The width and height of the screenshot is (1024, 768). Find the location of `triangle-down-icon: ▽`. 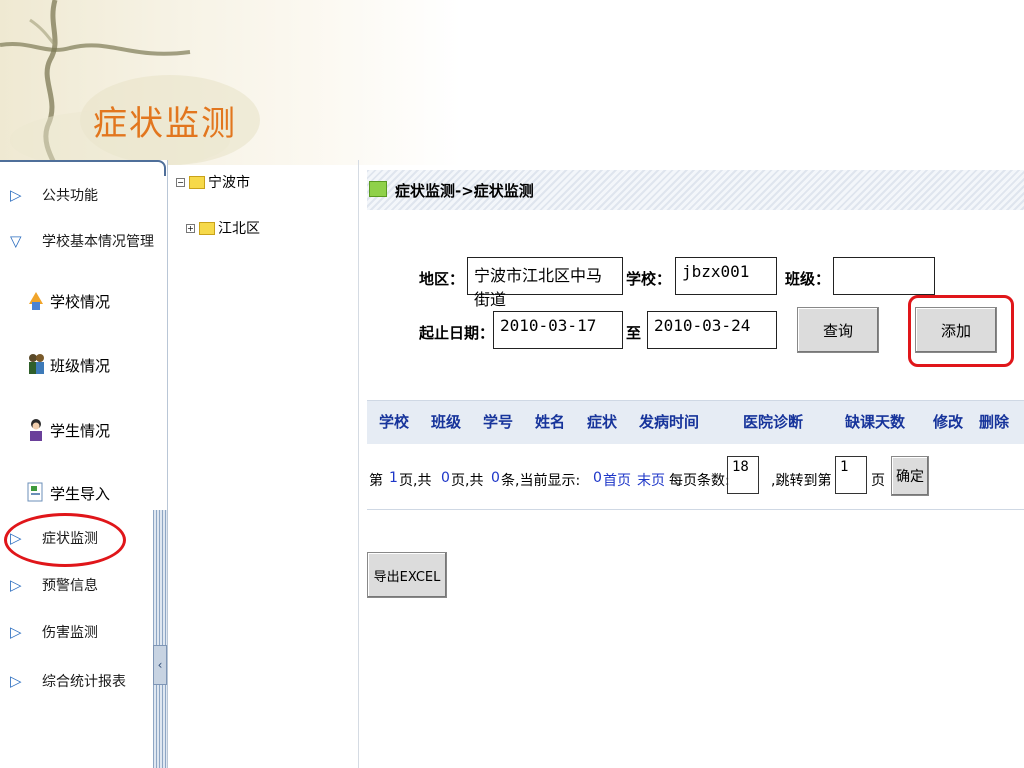

triangle-down-icon: ▽ is located at coordinates (16, 241).